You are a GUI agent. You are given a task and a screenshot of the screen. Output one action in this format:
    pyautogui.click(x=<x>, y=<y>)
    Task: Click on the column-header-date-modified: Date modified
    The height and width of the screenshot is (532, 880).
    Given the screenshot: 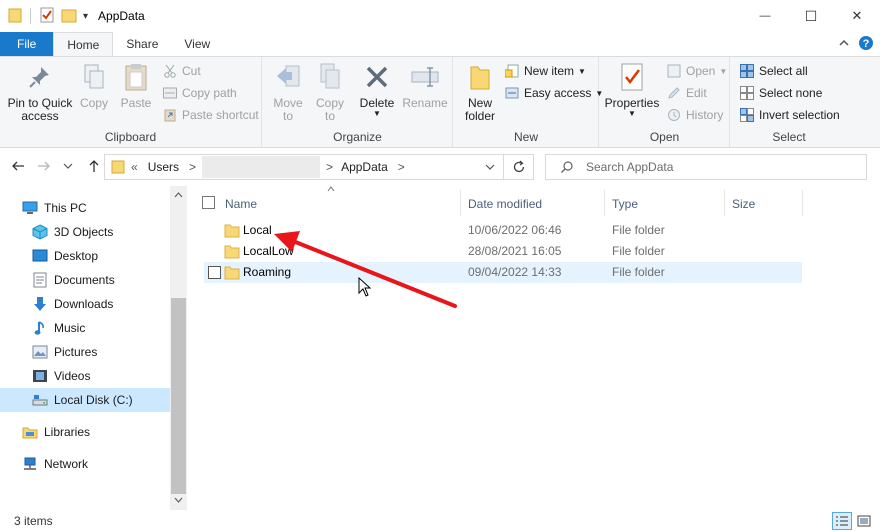 What is the action you would take?
    pyautogui.click(x=505, y=204)
    